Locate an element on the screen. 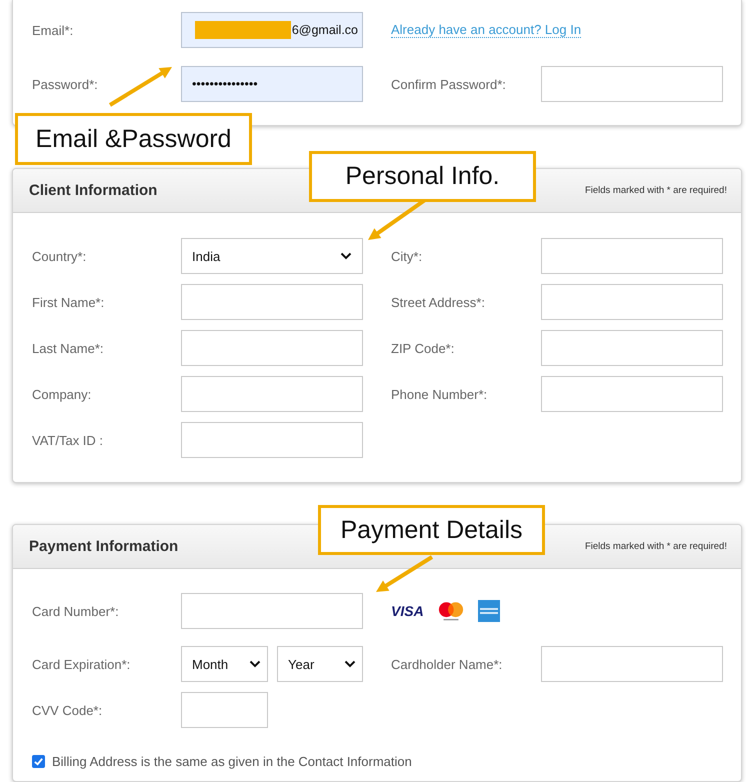  field-label: First Name*: is located at coordinates (69, 302).